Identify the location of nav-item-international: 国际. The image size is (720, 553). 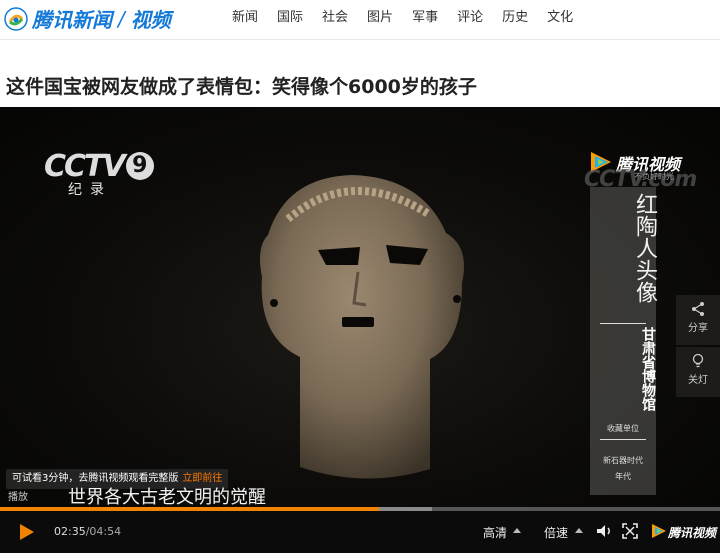
(290, 15).